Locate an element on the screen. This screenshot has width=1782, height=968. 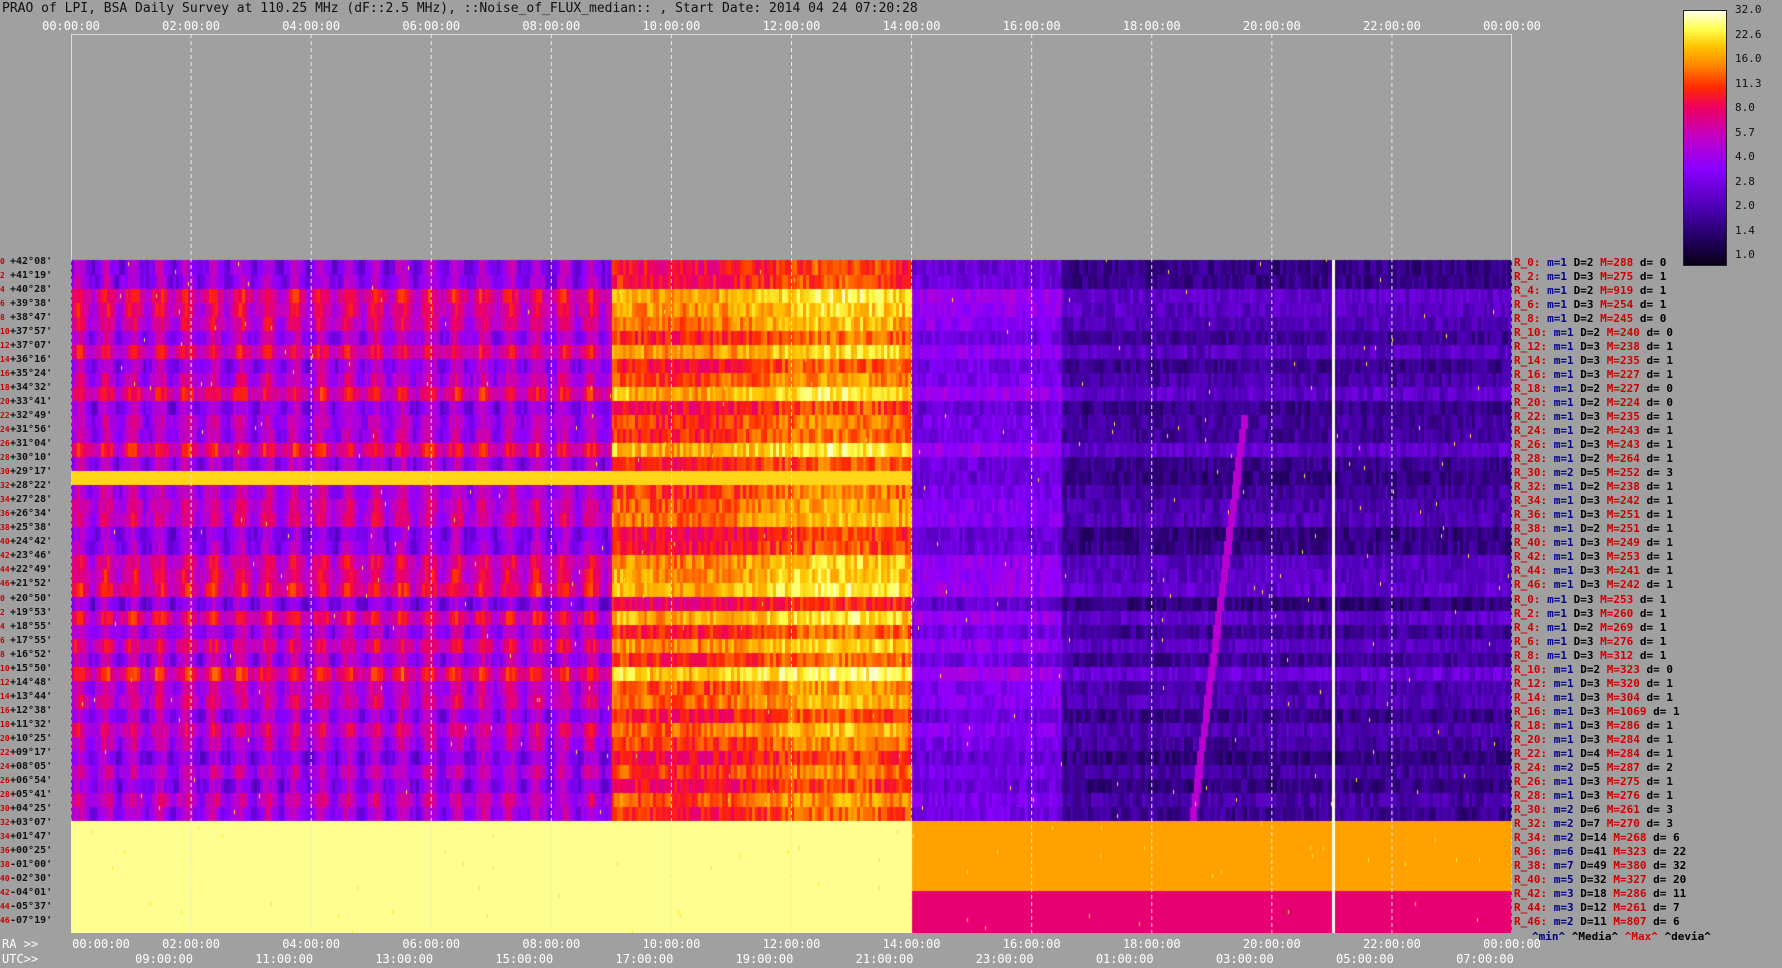
row-stat: R_8: m=1 D=2 M=245 d= 0 is located at coordinates (1590, 318).